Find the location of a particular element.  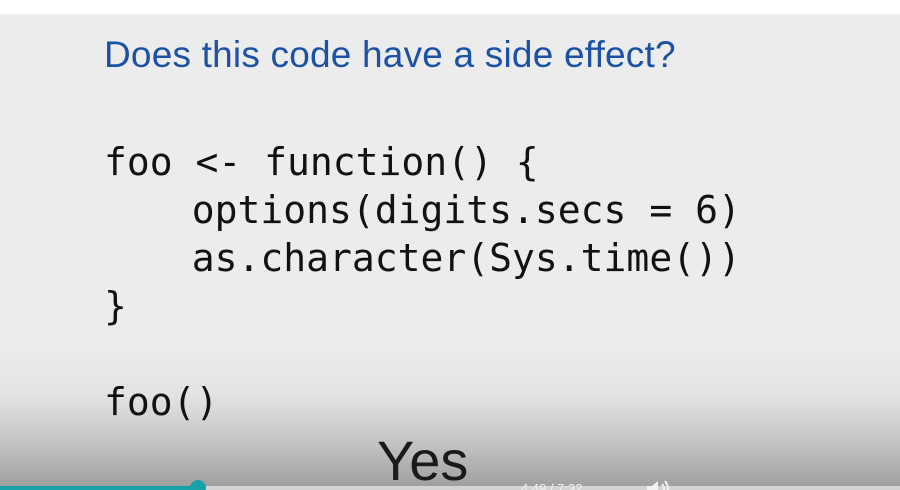

subtitle-caption: Yes is located at coordinates (423, 459).